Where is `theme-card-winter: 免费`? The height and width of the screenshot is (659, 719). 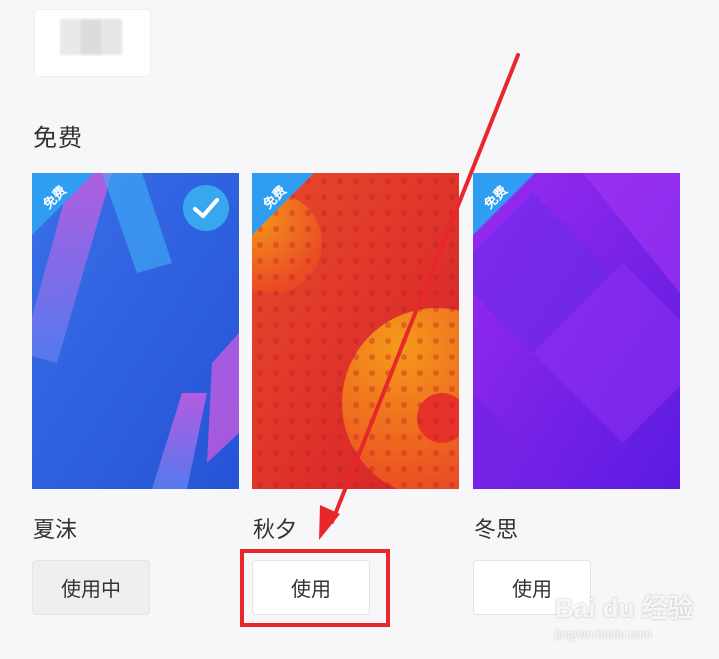
theme-card-winter: 免费 is located at coordinates (576, 331).